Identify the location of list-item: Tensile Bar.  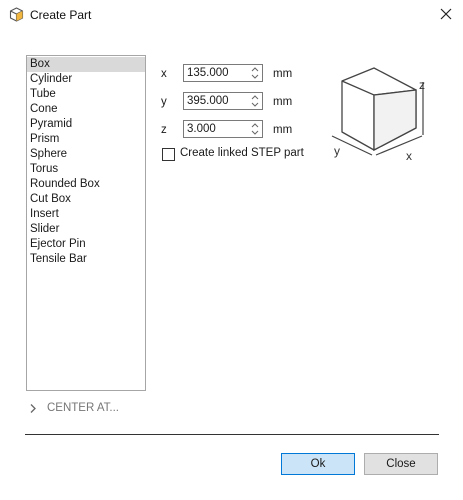
(86, 259).